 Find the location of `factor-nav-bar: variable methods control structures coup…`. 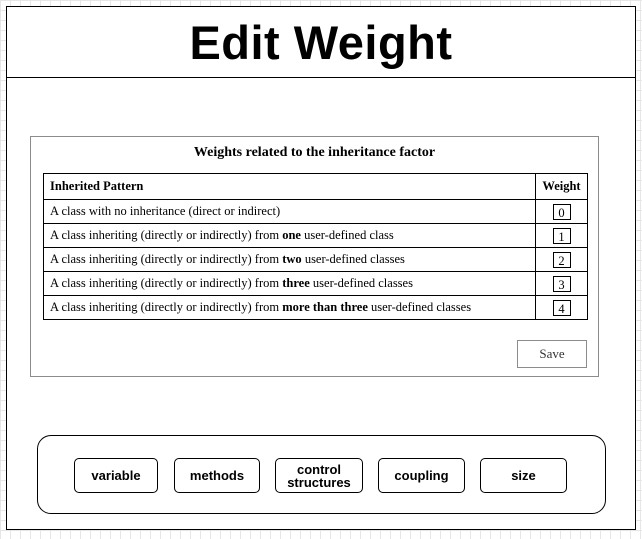

factor-nav-bar: variable methods control structures coup… is located at coordinates (321, 474).